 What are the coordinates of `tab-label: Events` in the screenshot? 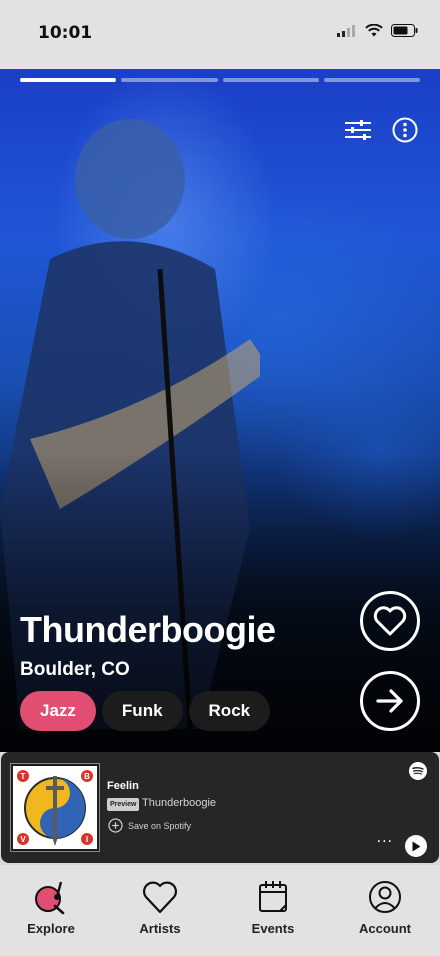 It's located at (273, 928).